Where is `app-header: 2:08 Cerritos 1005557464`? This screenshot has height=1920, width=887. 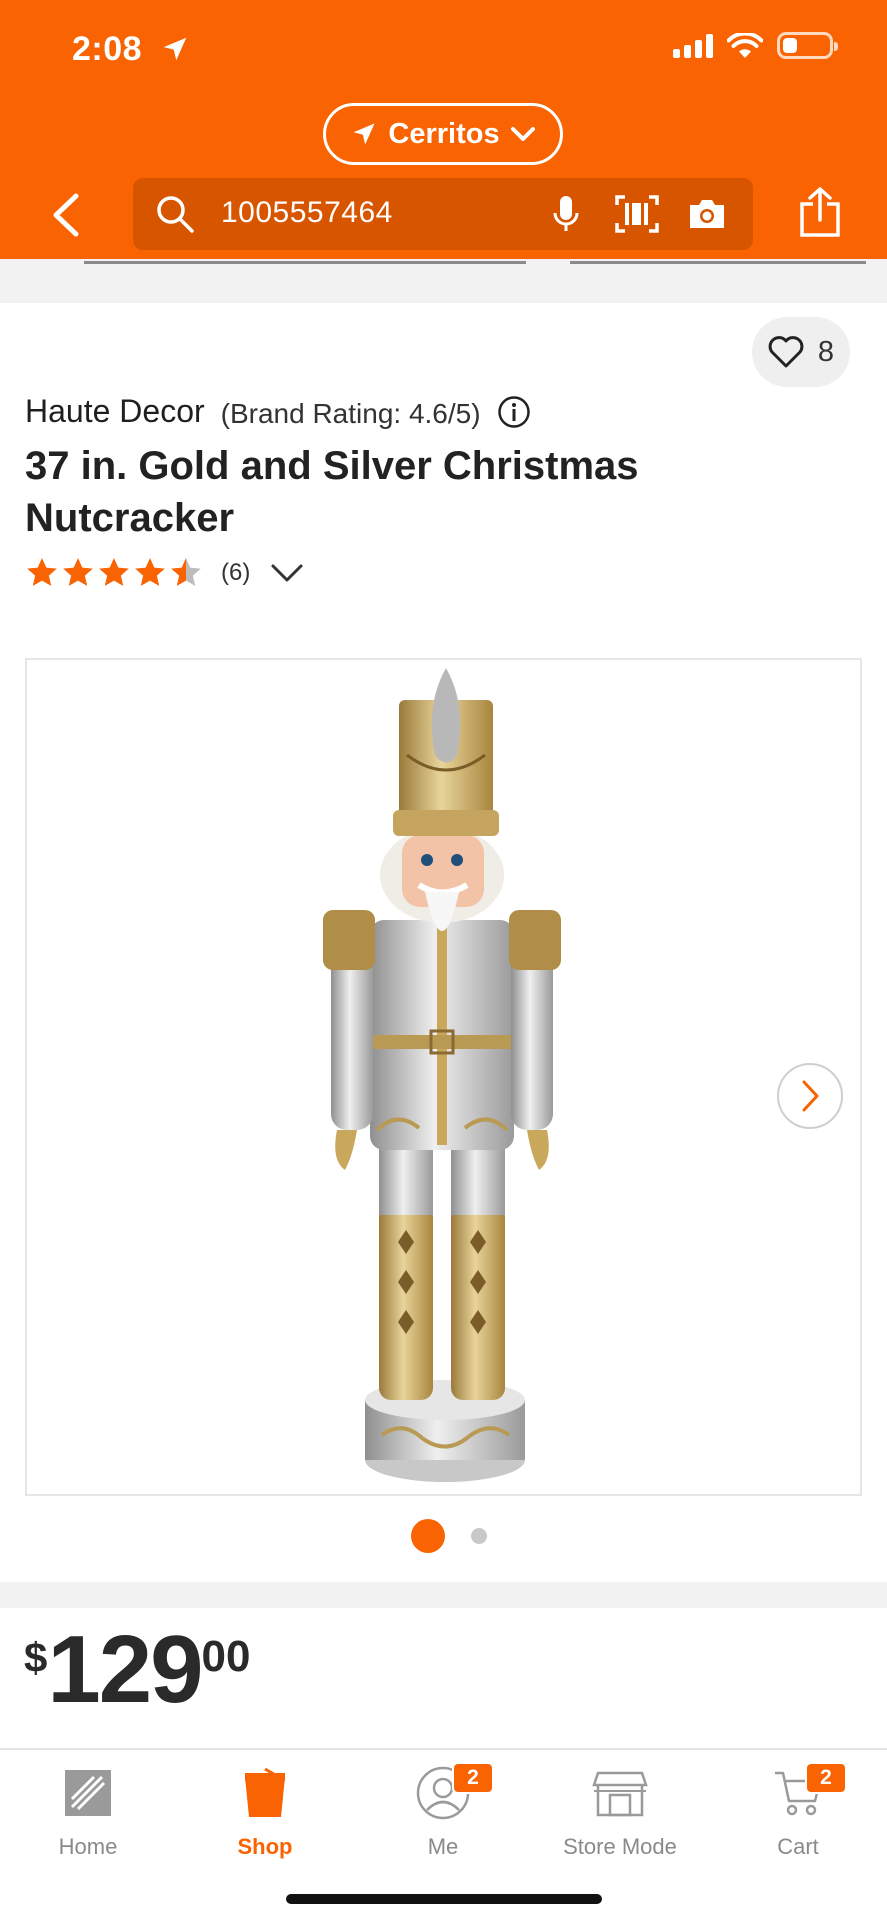 app-header: 2:08 Cerritos 1005557464 is located at coordinates (443, 129).